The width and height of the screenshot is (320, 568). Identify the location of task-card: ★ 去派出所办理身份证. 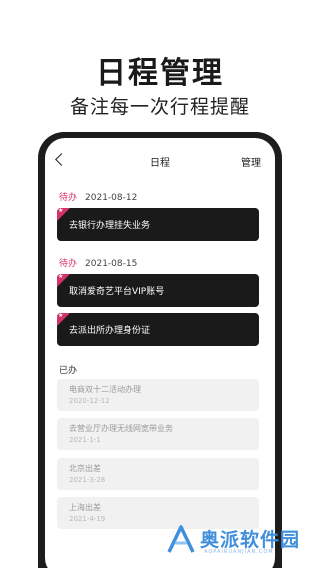
(158, 329).